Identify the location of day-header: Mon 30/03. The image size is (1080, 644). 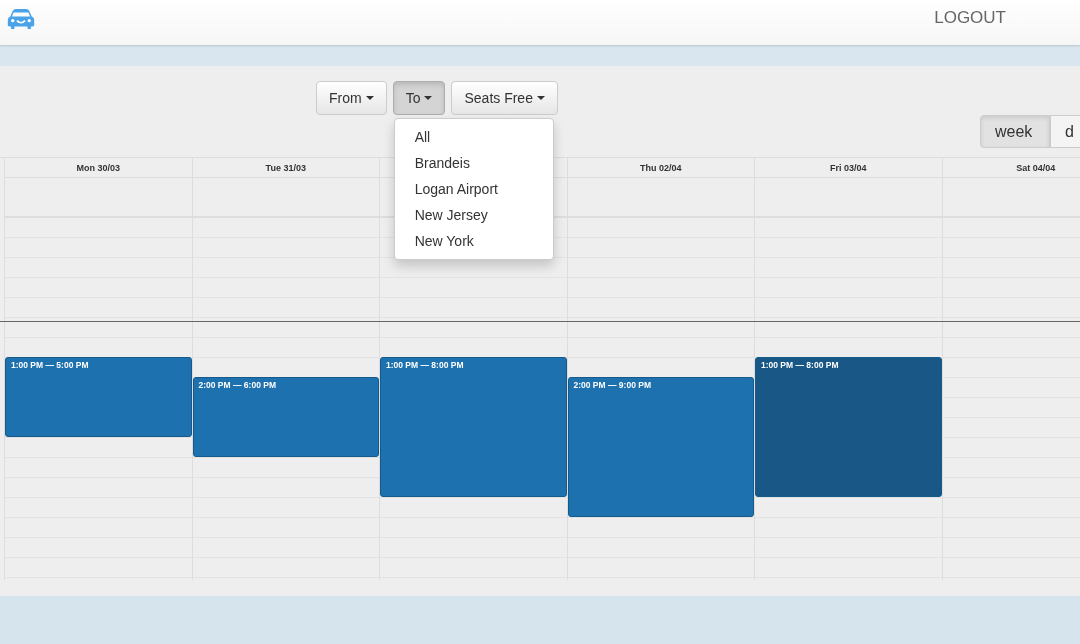
(98, 167).